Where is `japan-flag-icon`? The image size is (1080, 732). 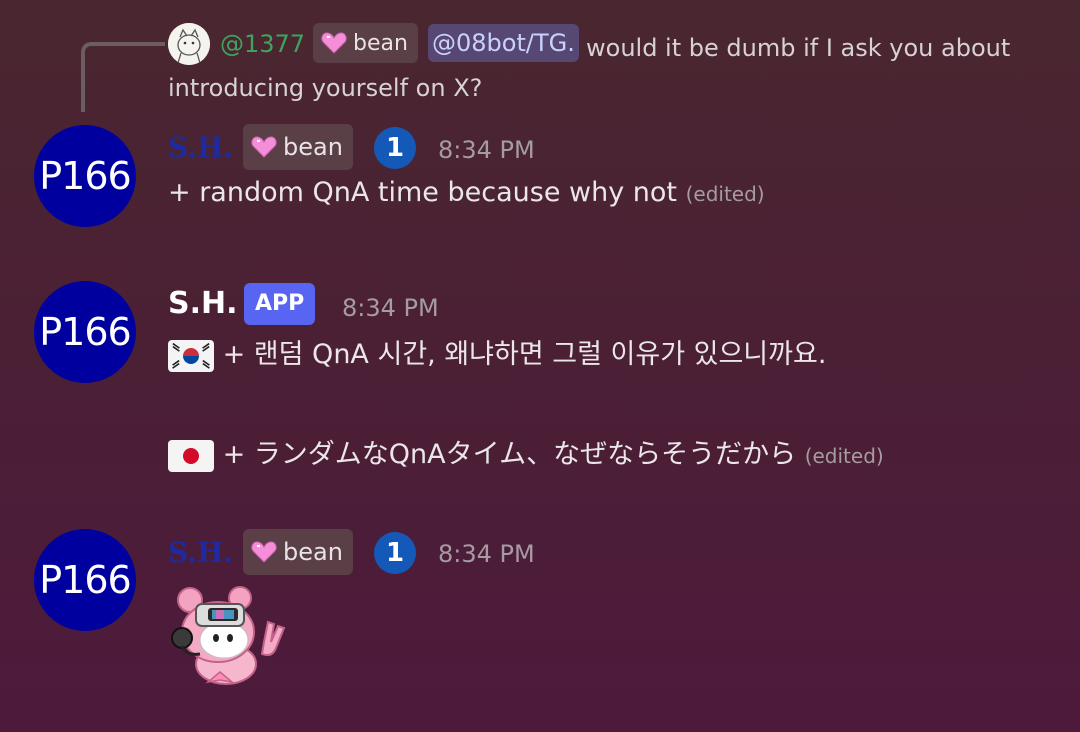
japan-flag-icon is located at coordinates (191, 455).